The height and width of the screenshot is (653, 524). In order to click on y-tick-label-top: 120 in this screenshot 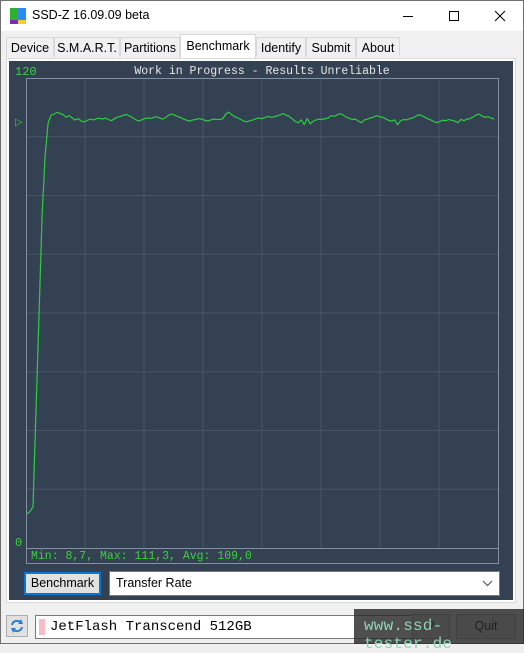, I will do `click(26, 72)`.